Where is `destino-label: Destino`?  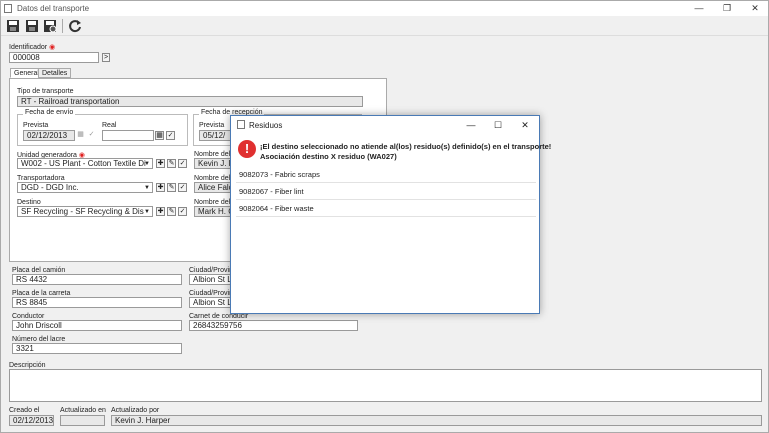
destino-label: Destino is located at coordinates (29, 202).